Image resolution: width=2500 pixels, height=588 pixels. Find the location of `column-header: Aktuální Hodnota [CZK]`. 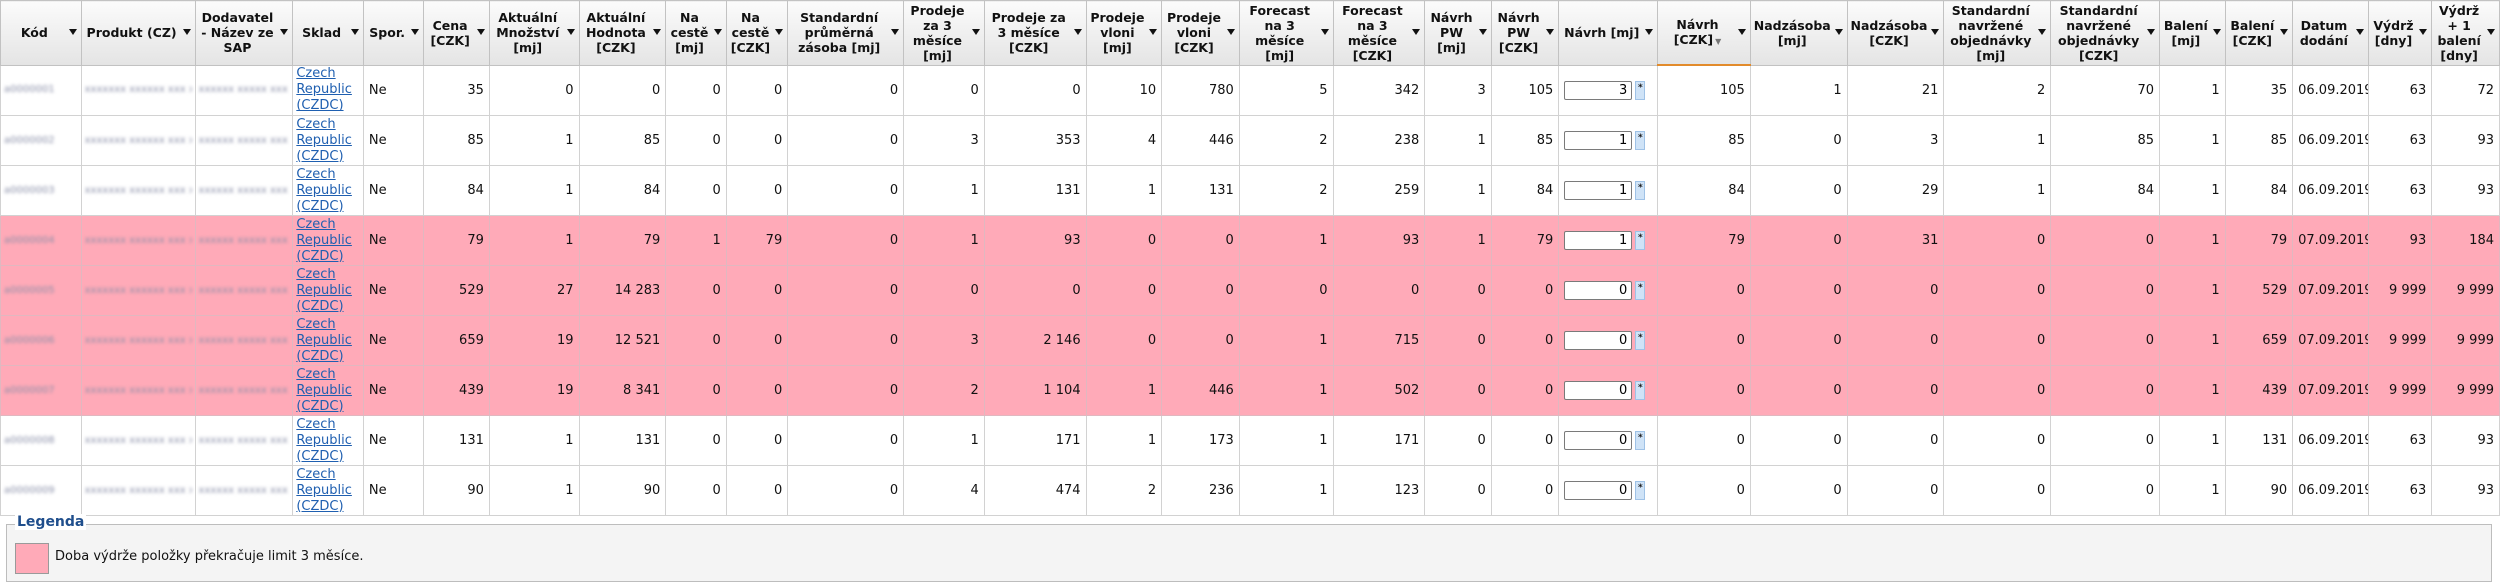

column-header: Aktuální Hodnota [CZK] is located at coordinates (622, 33).